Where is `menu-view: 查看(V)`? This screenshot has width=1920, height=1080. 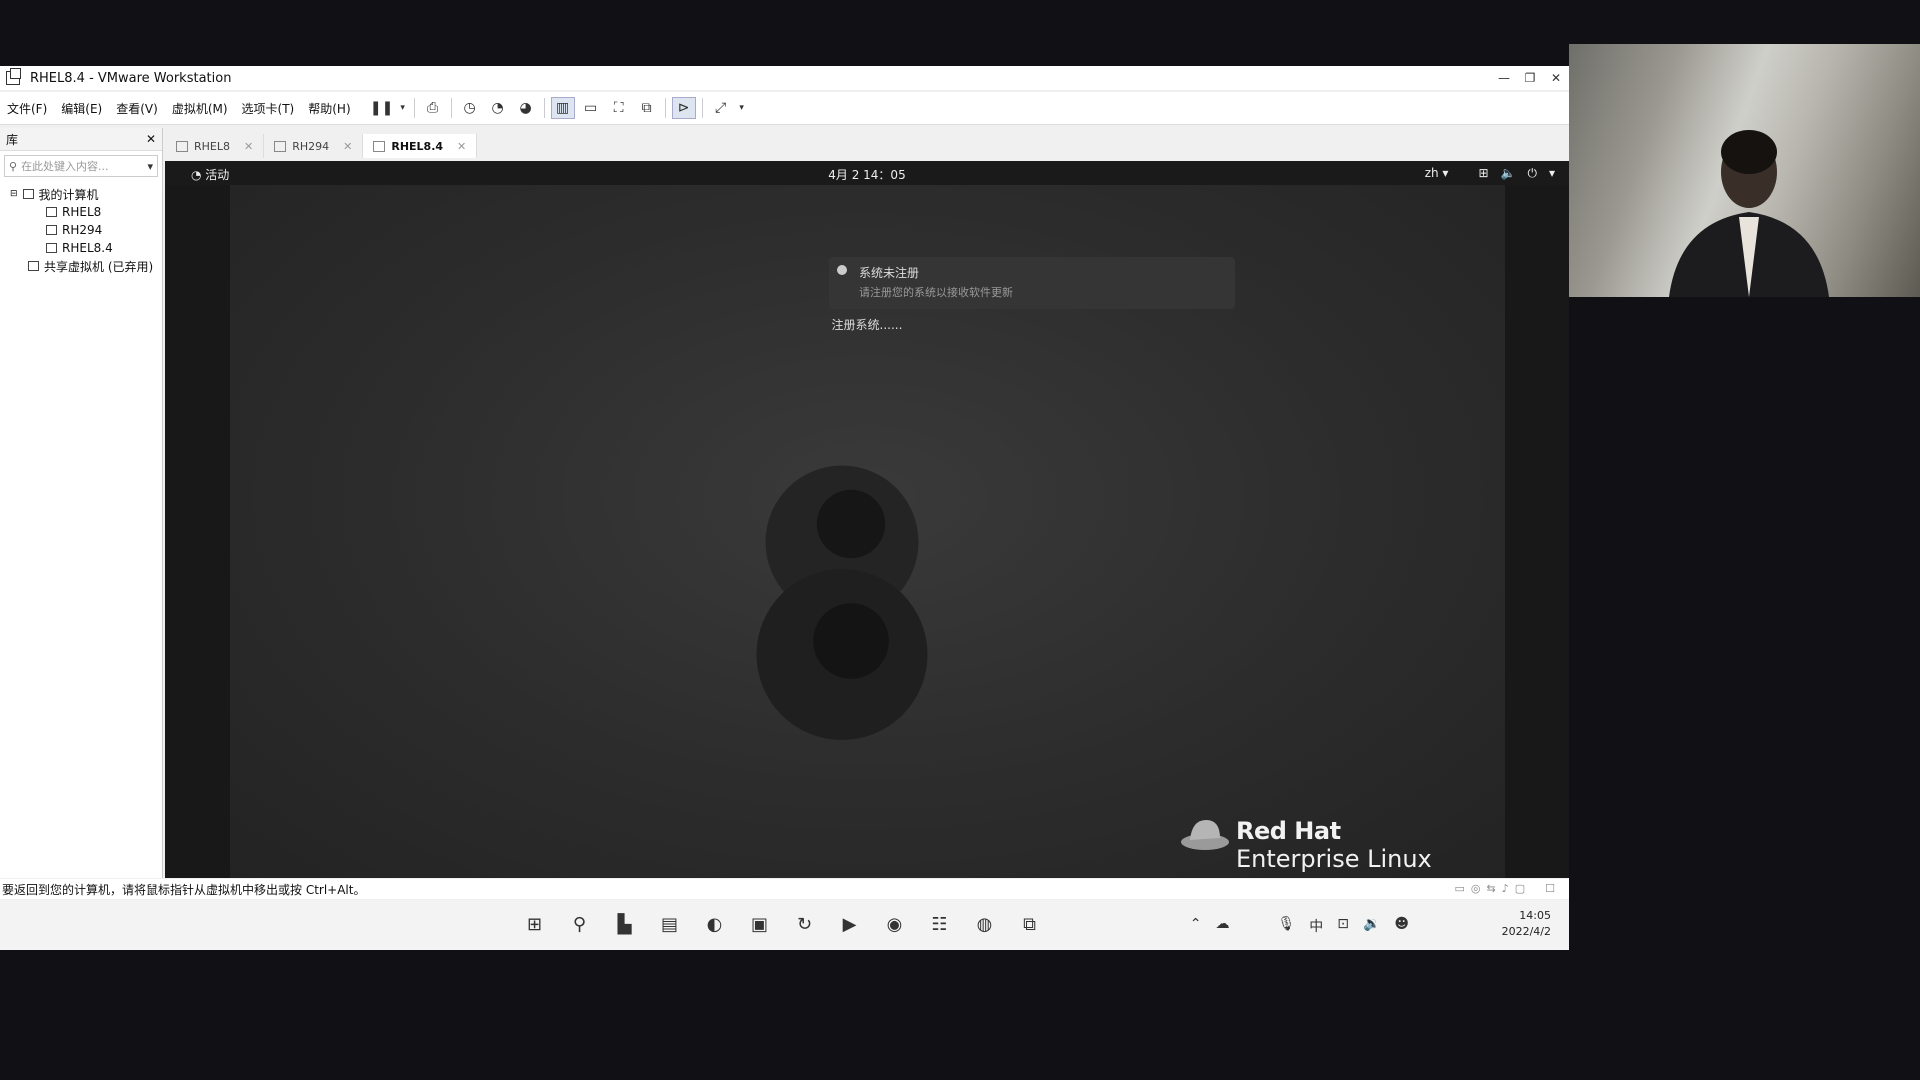 menu-view: 查看(V) is located at coordinates (137, 108).